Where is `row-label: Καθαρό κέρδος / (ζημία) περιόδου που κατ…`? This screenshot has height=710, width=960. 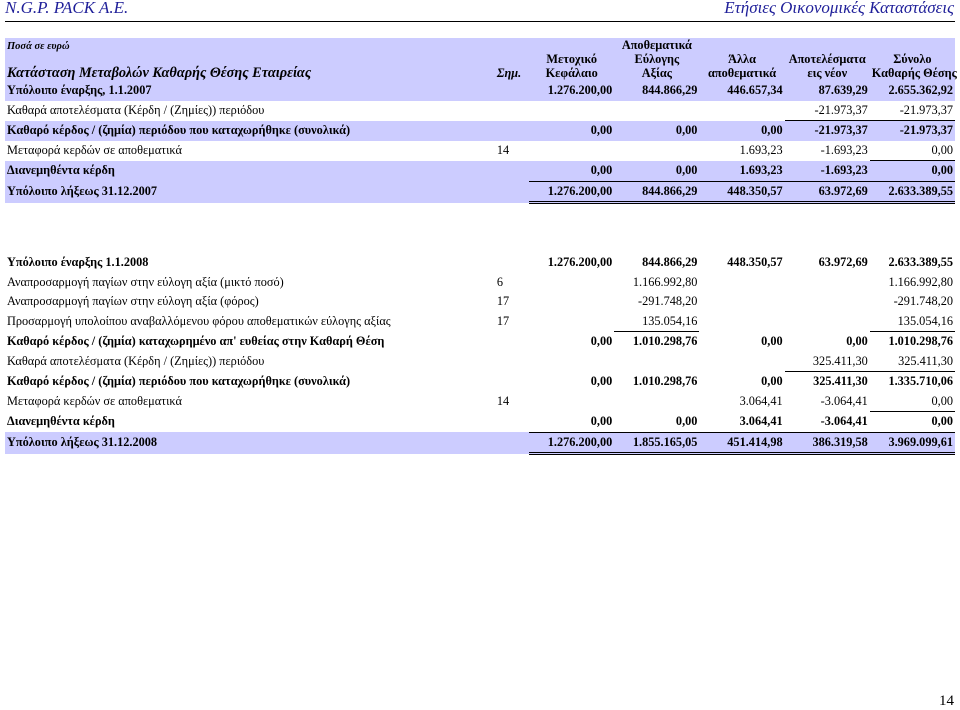 row-label: Καθαρό κέρδος / (ζημία) περιόδου που κατ… is located at coordinates (248, 130).